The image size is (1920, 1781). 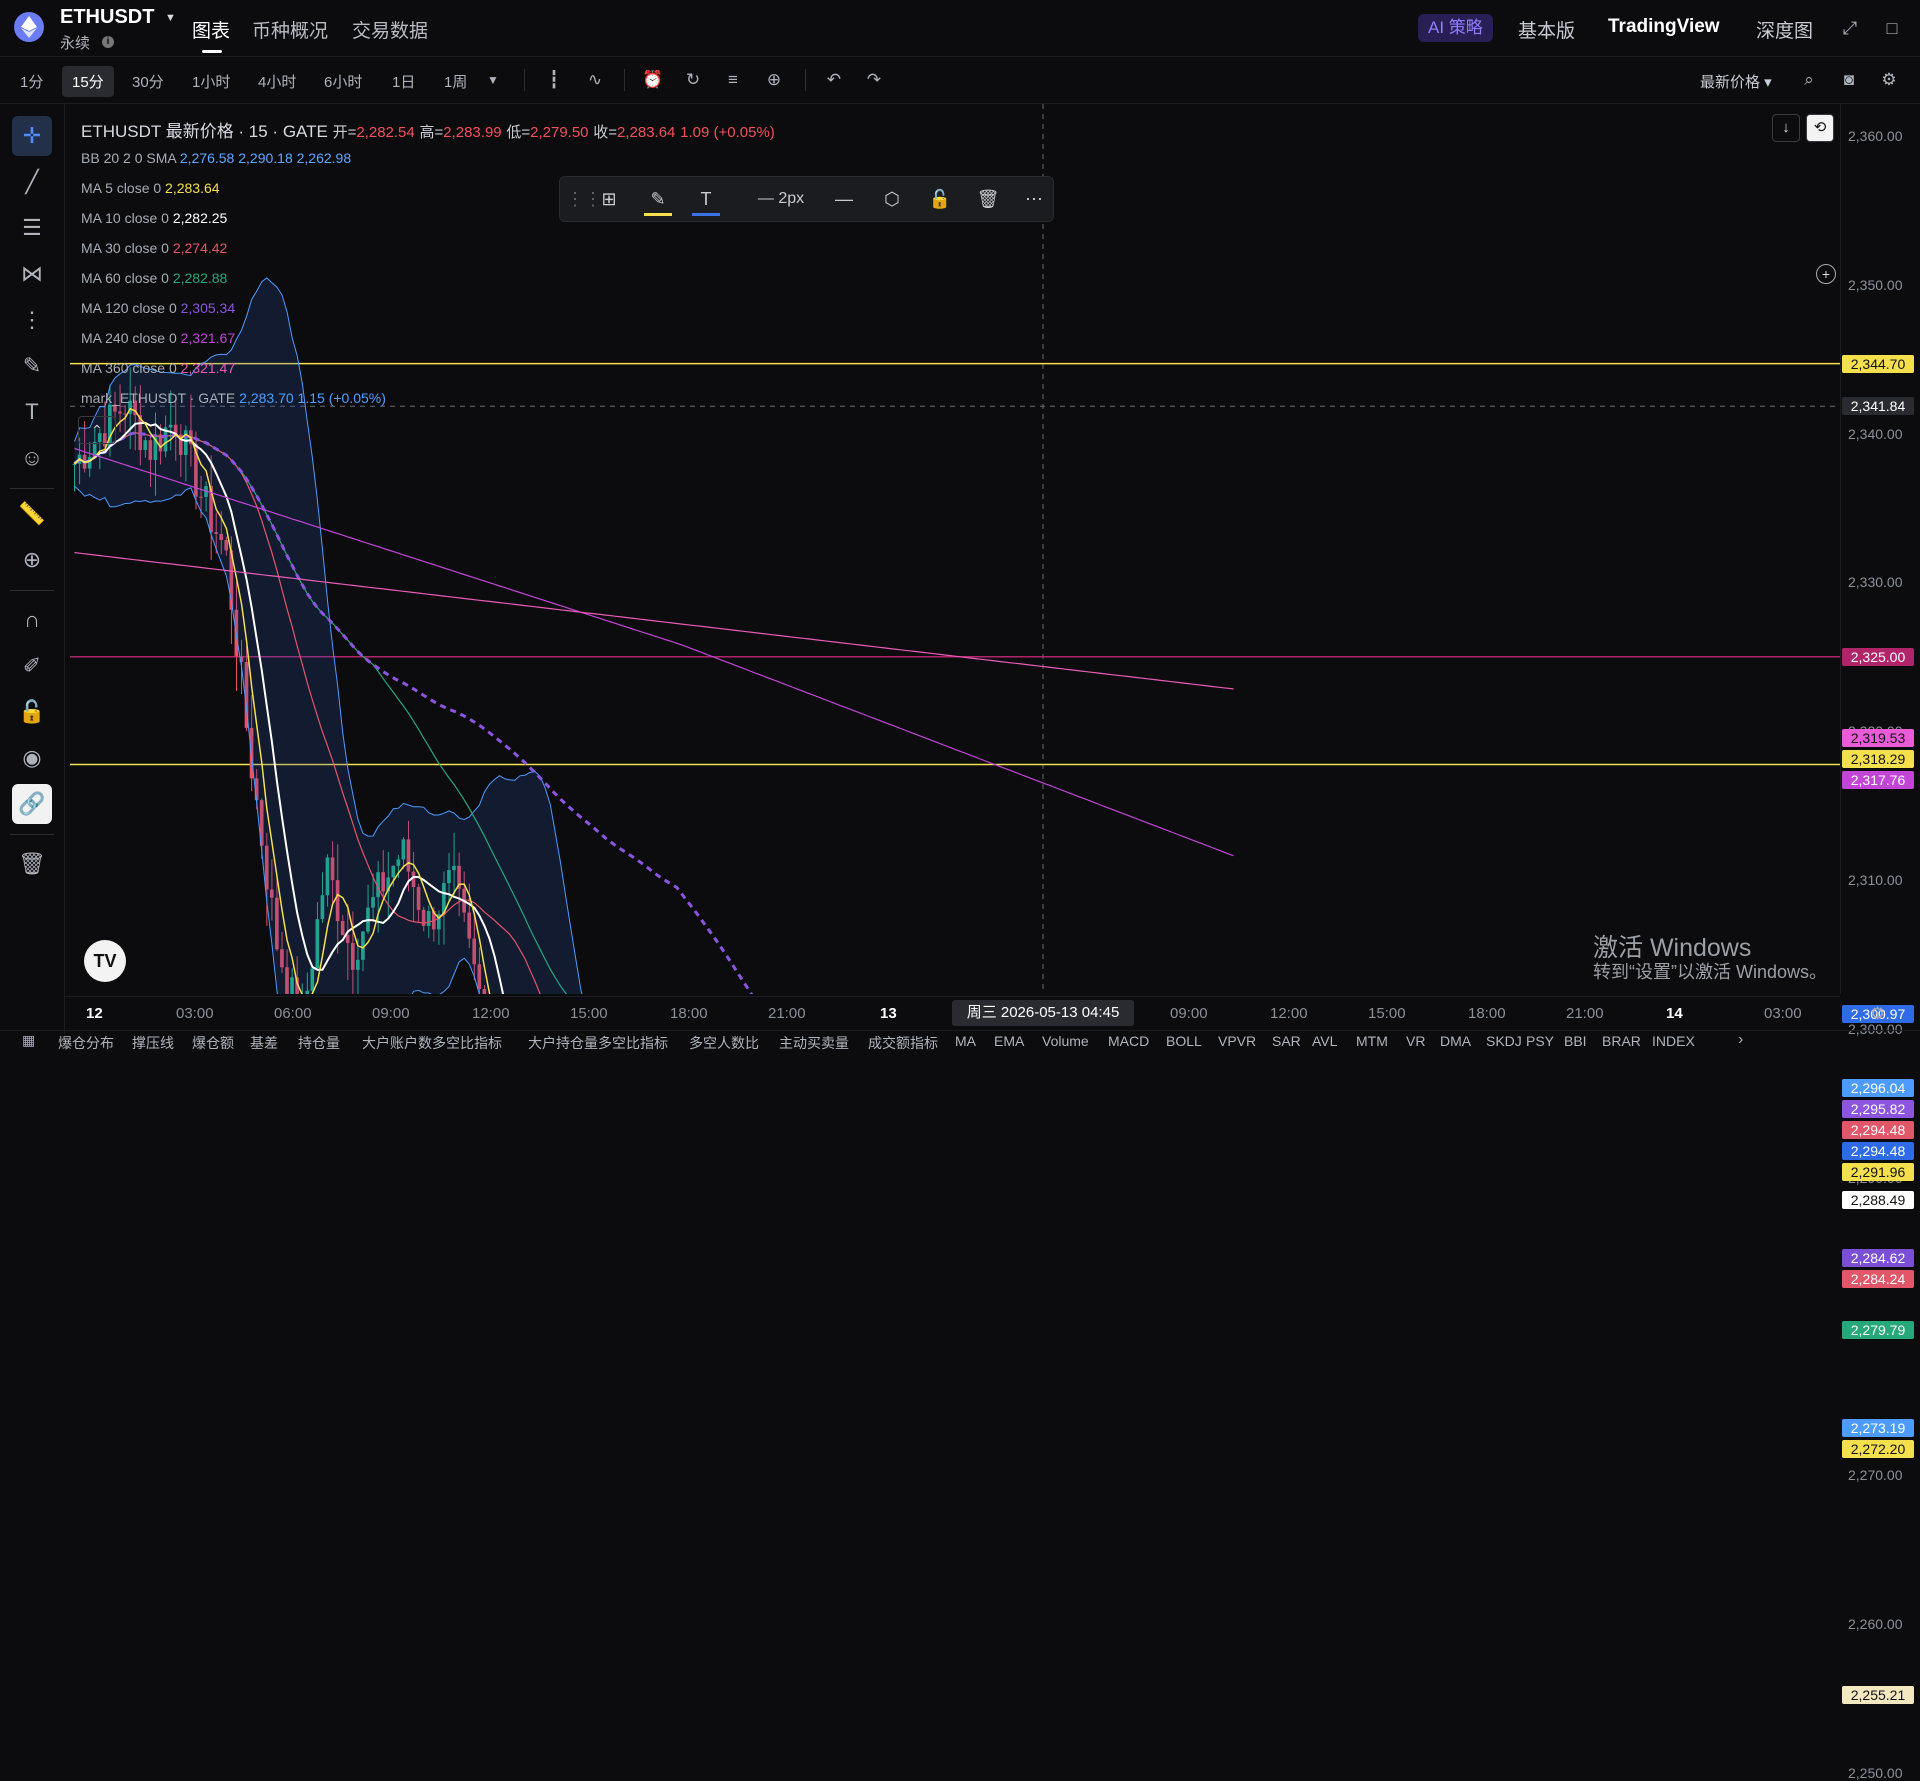 What do you see at coordinates (32, 804) in the screenshot?
I see `link-icon: 🔗` at bounding box center [32, 804].